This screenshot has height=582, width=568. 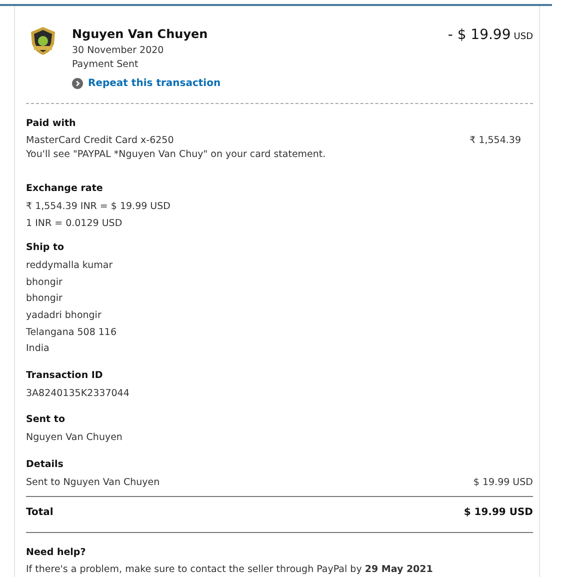 I want to click on section-heading: Transaction ID, so click(x=65, y=375).